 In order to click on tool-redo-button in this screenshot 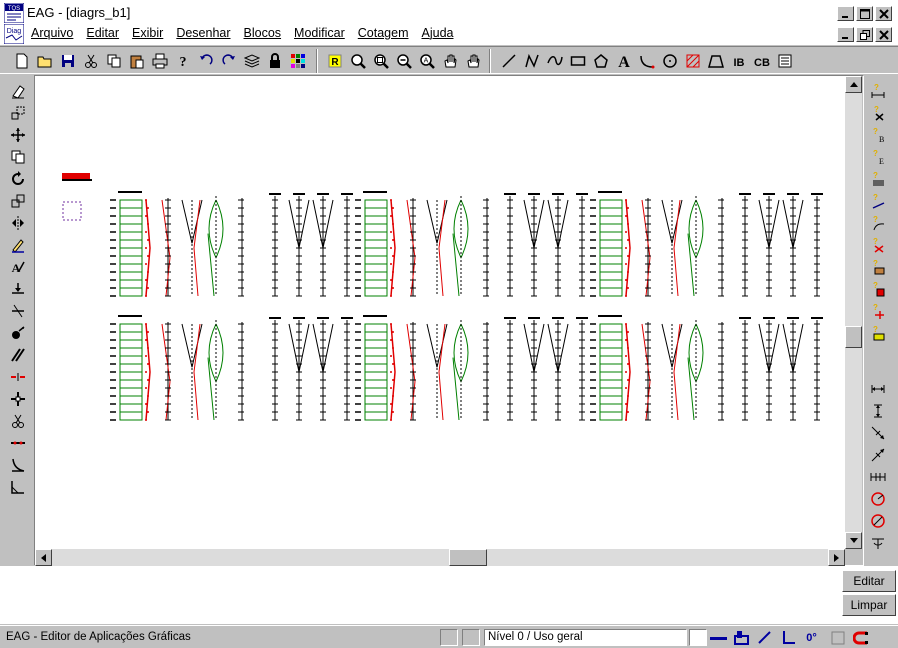, I will do `click(228, 60)`.